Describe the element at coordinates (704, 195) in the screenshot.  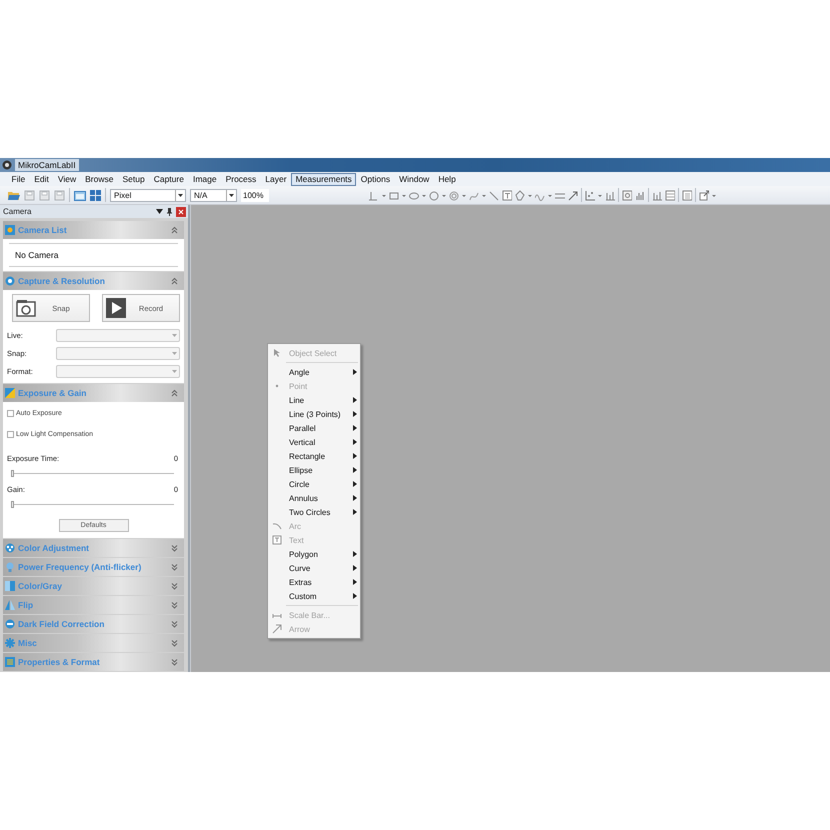
I see `export-icon` at that location.